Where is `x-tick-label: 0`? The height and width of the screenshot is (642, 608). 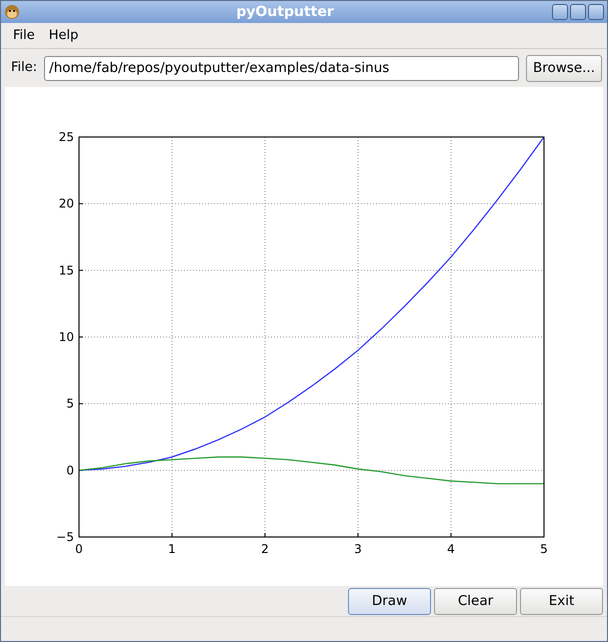
x-tick-label: 0 is located at coordinates (79, 549).